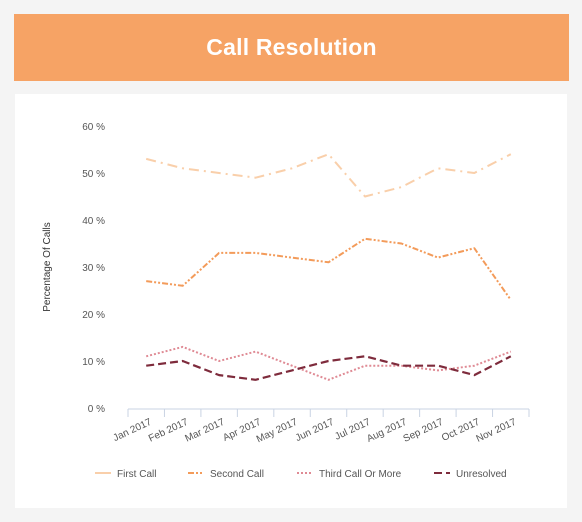  Describe the element at coordinates (277, 431) in the screenshot. I see `x-tick-label: May 2017` at that location.